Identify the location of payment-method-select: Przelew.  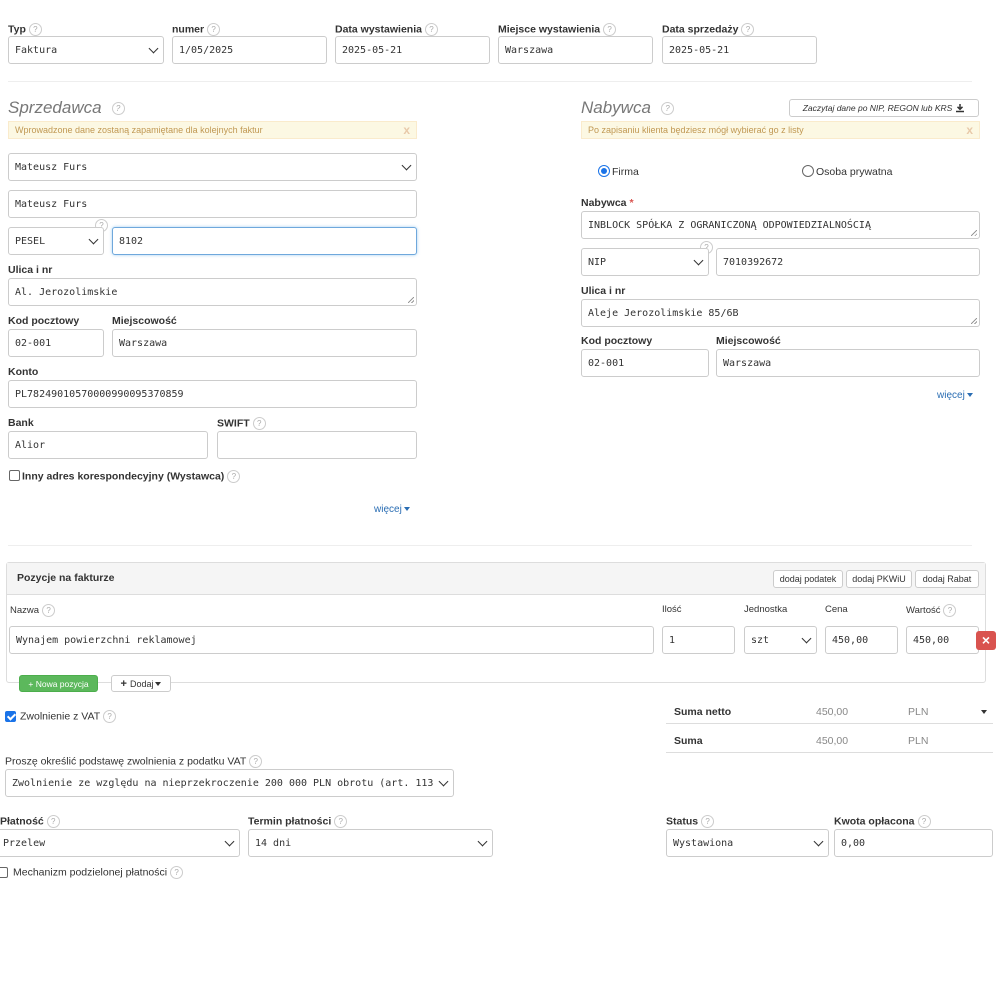
(120, 843).